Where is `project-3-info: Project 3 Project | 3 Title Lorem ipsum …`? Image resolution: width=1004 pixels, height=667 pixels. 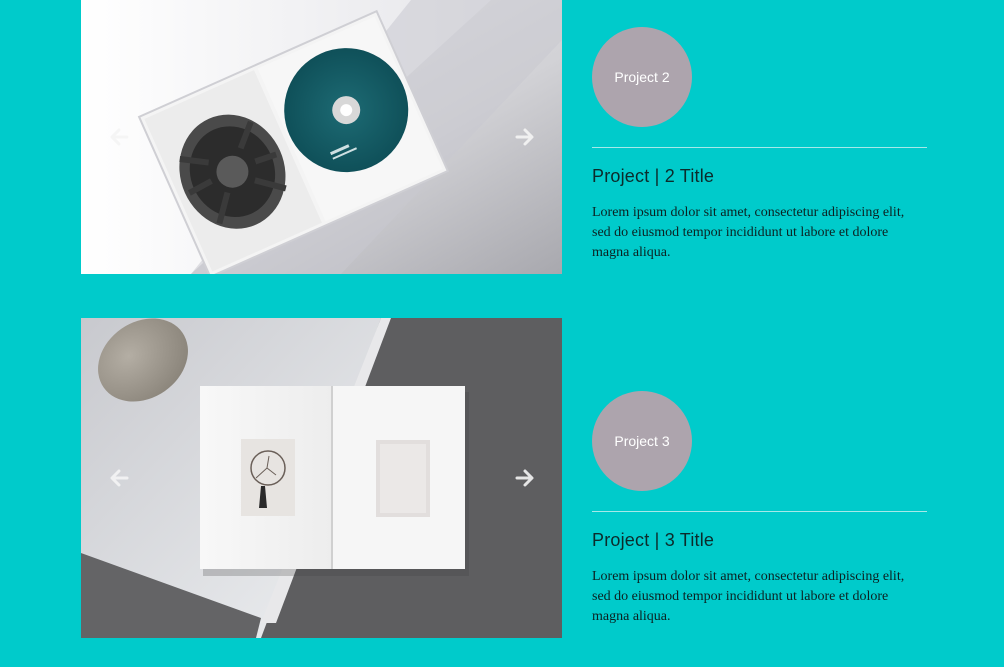
project-3-info: Project 3 Project | 3 Title Lorem ipsum … is located at coordinates (759, 509).